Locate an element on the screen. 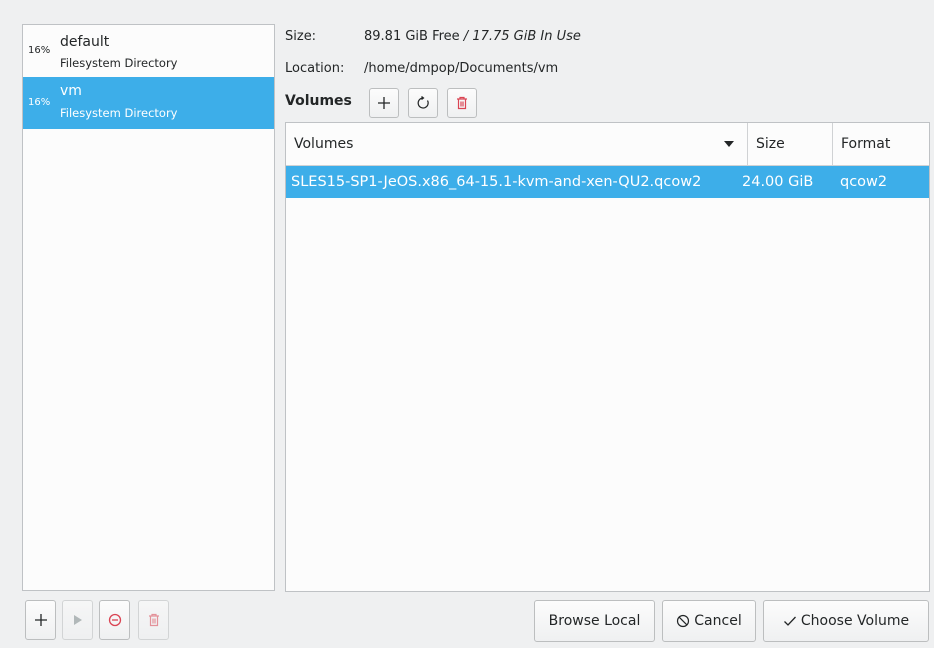 The image size is (934, 648). start-pool-button is located at coordinates (77, 620).